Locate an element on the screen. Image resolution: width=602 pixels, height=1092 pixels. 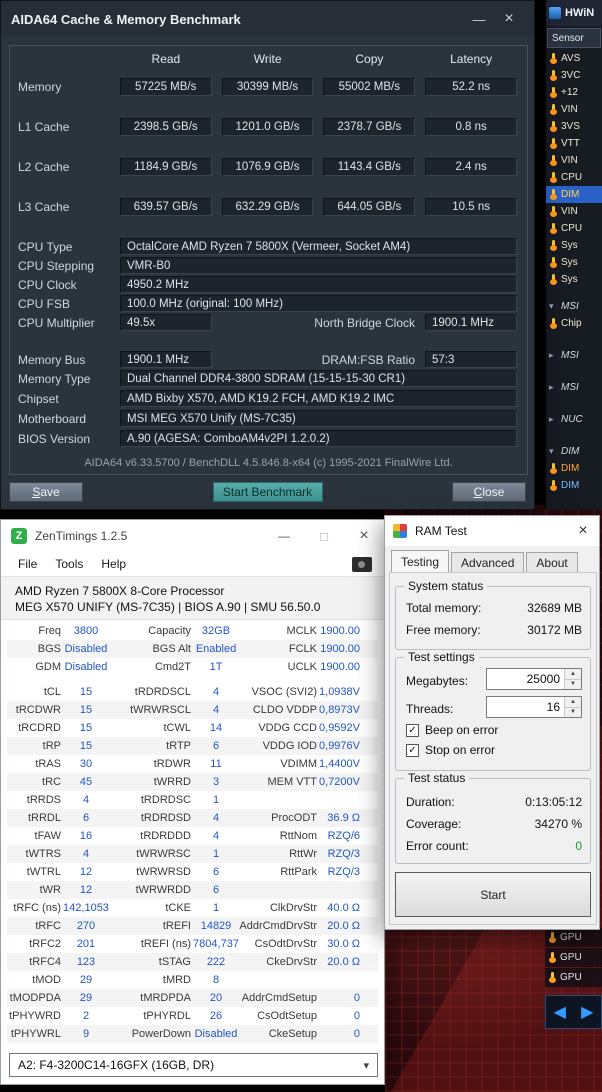
close-button: Close is located at coordinates (489, 492).